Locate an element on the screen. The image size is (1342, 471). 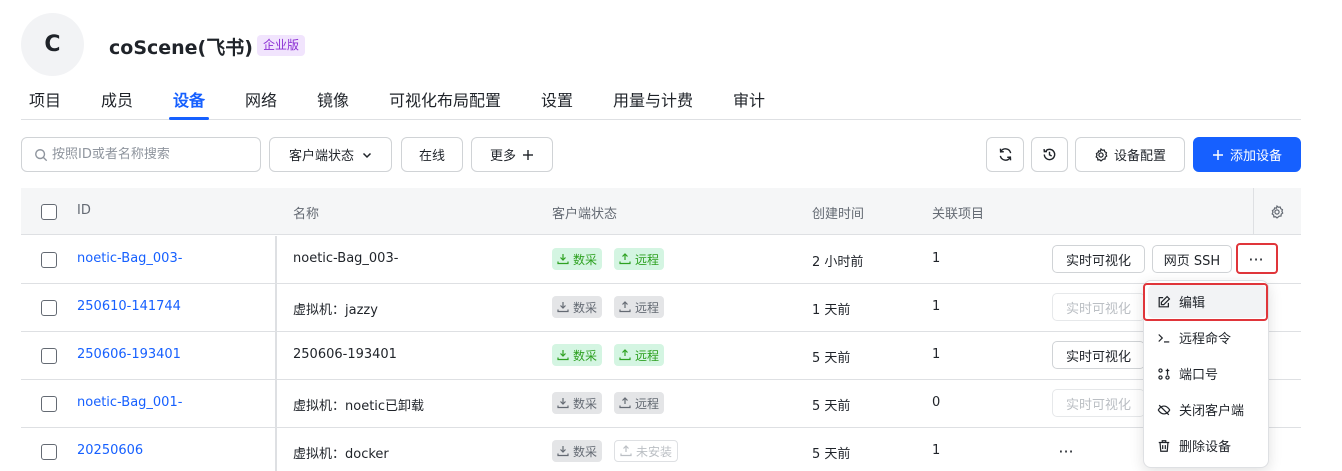
device-id-link: 250606-193401 is located at coordinates (129, 354).